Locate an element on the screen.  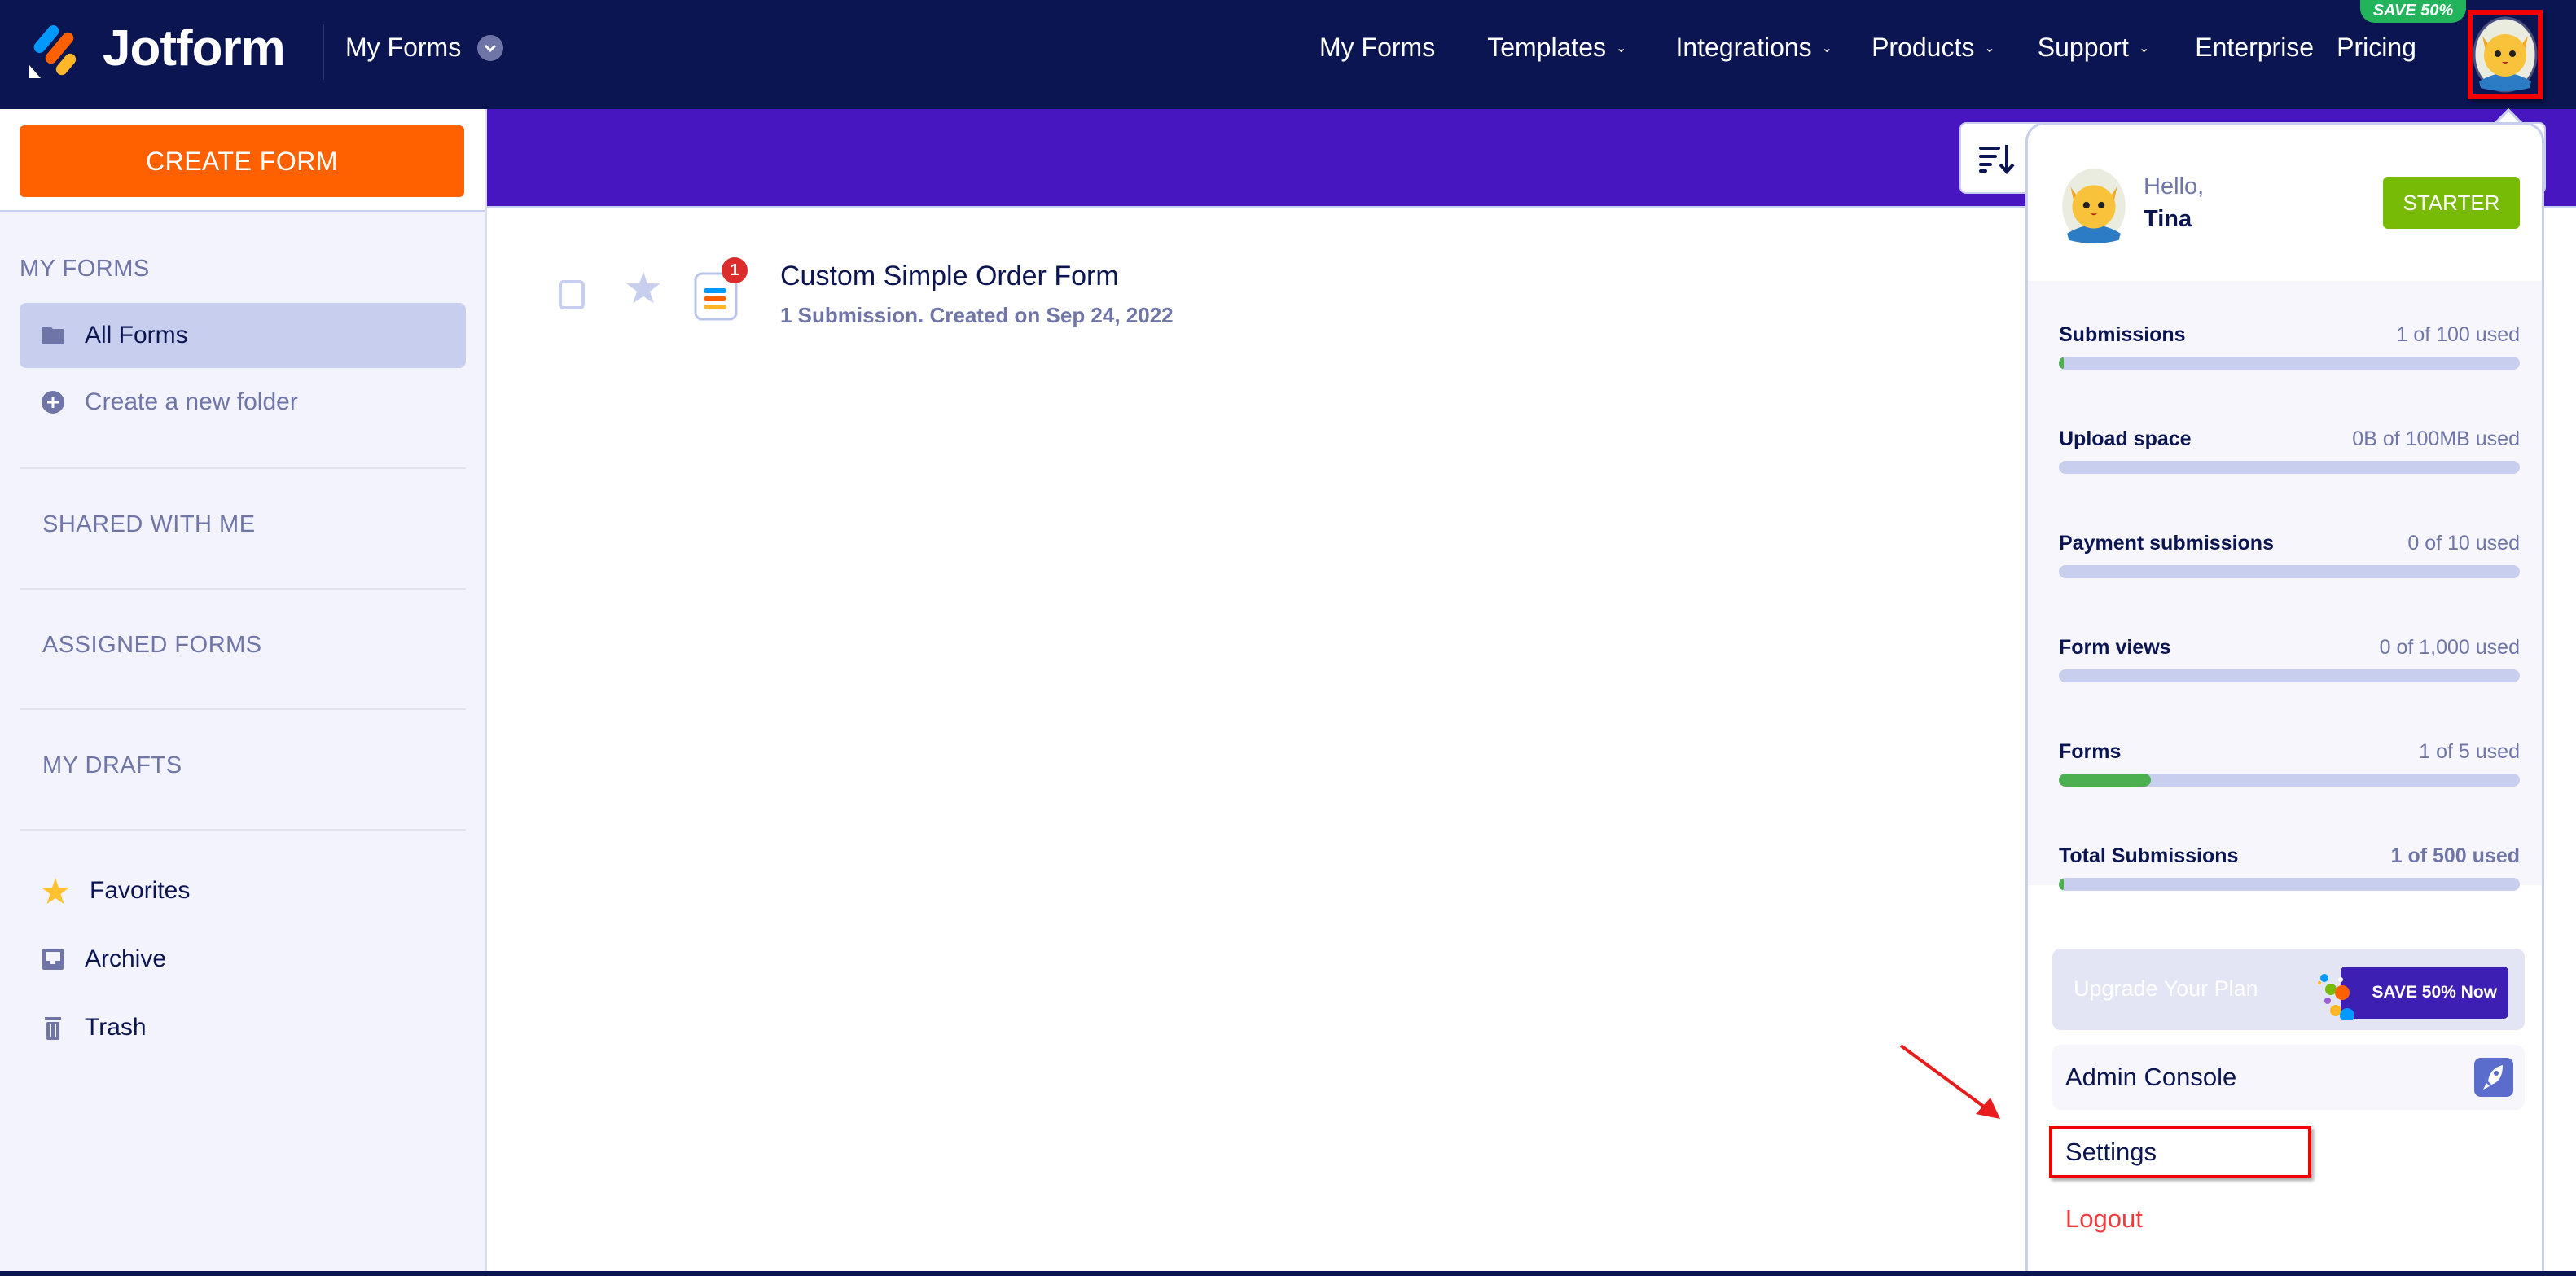
sort-icon is located at coordinates (1997, 159).